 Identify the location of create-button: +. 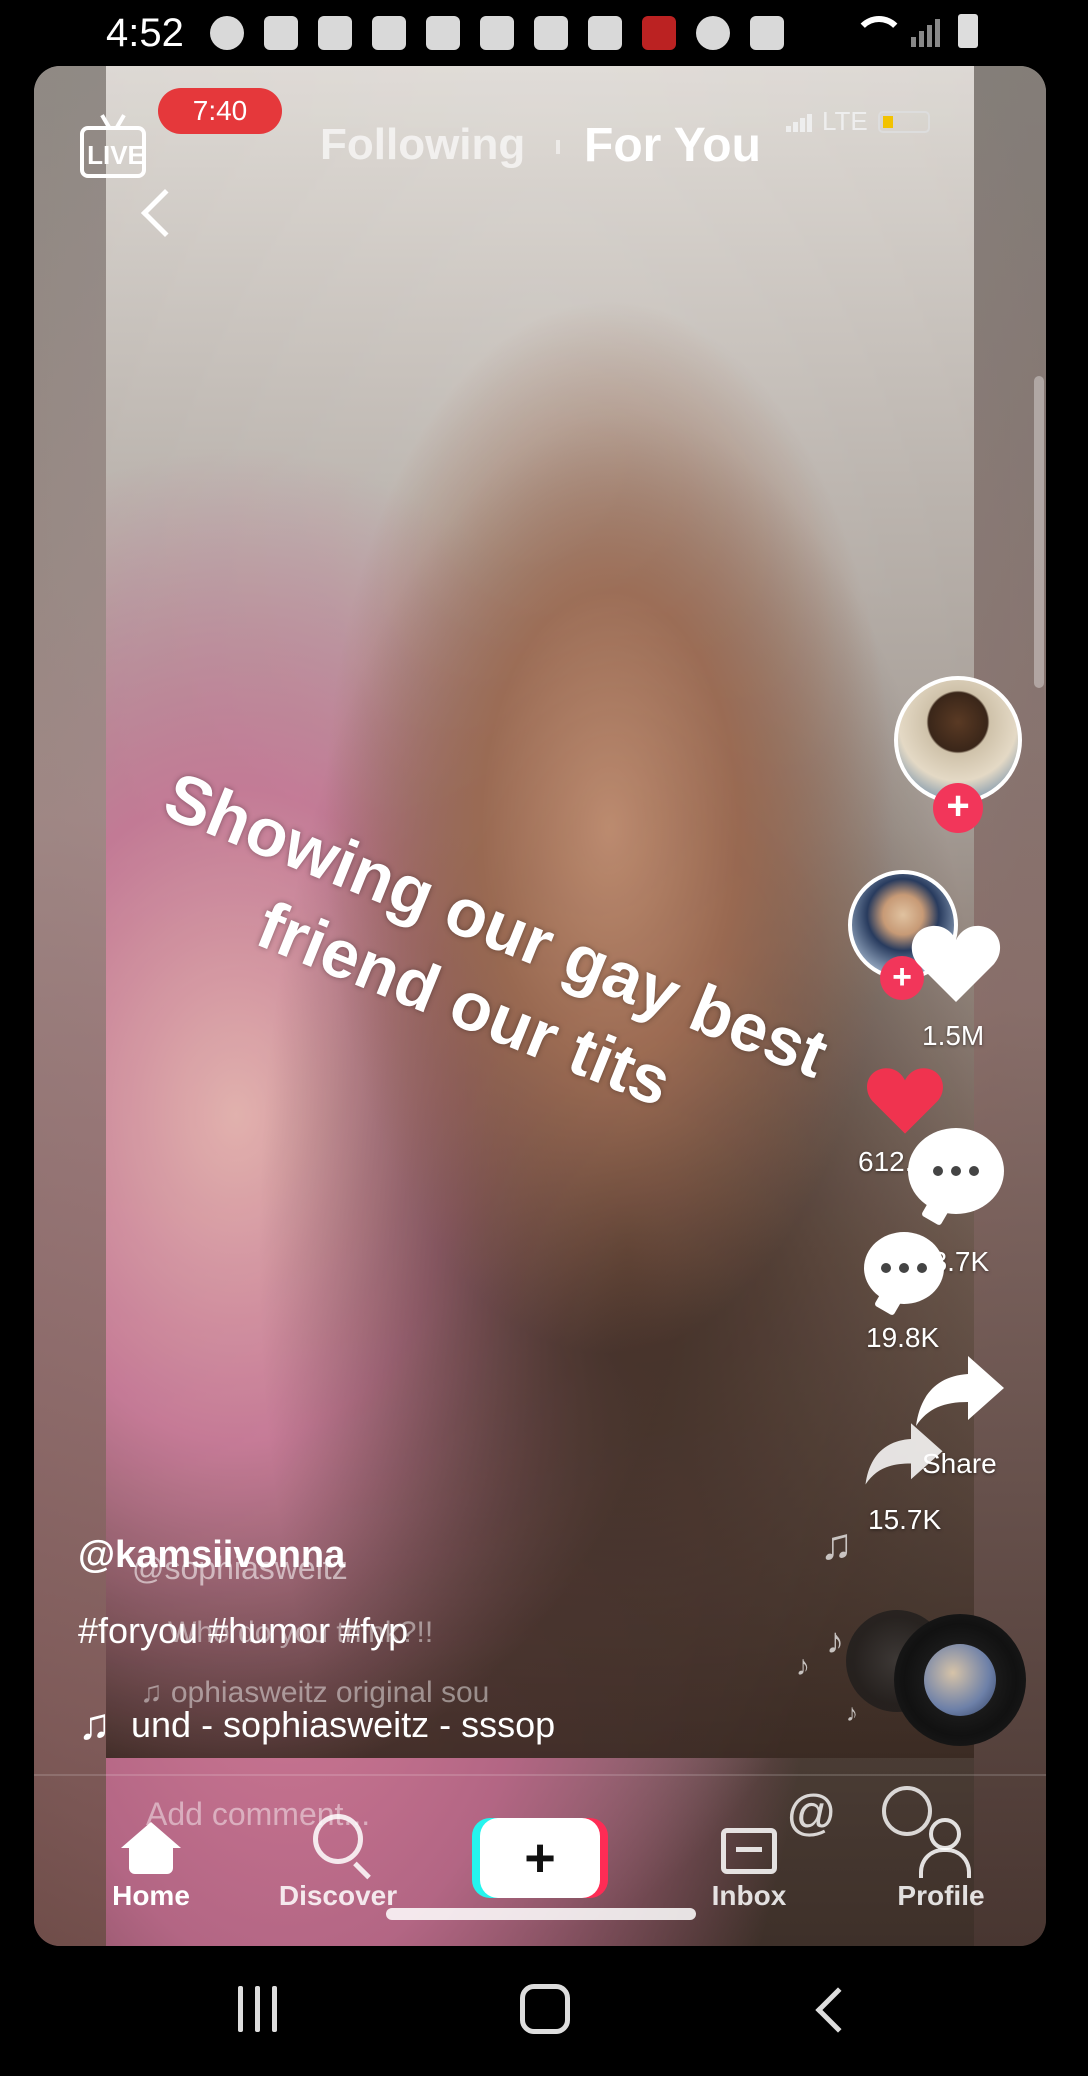
(540, 1858).